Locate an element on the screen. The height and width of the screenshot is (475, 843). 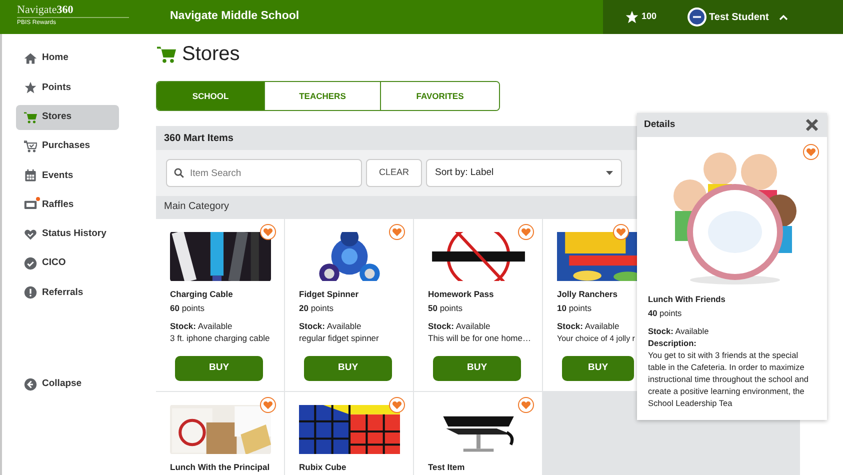
ticket-icon is located at coordinates (30, 205).